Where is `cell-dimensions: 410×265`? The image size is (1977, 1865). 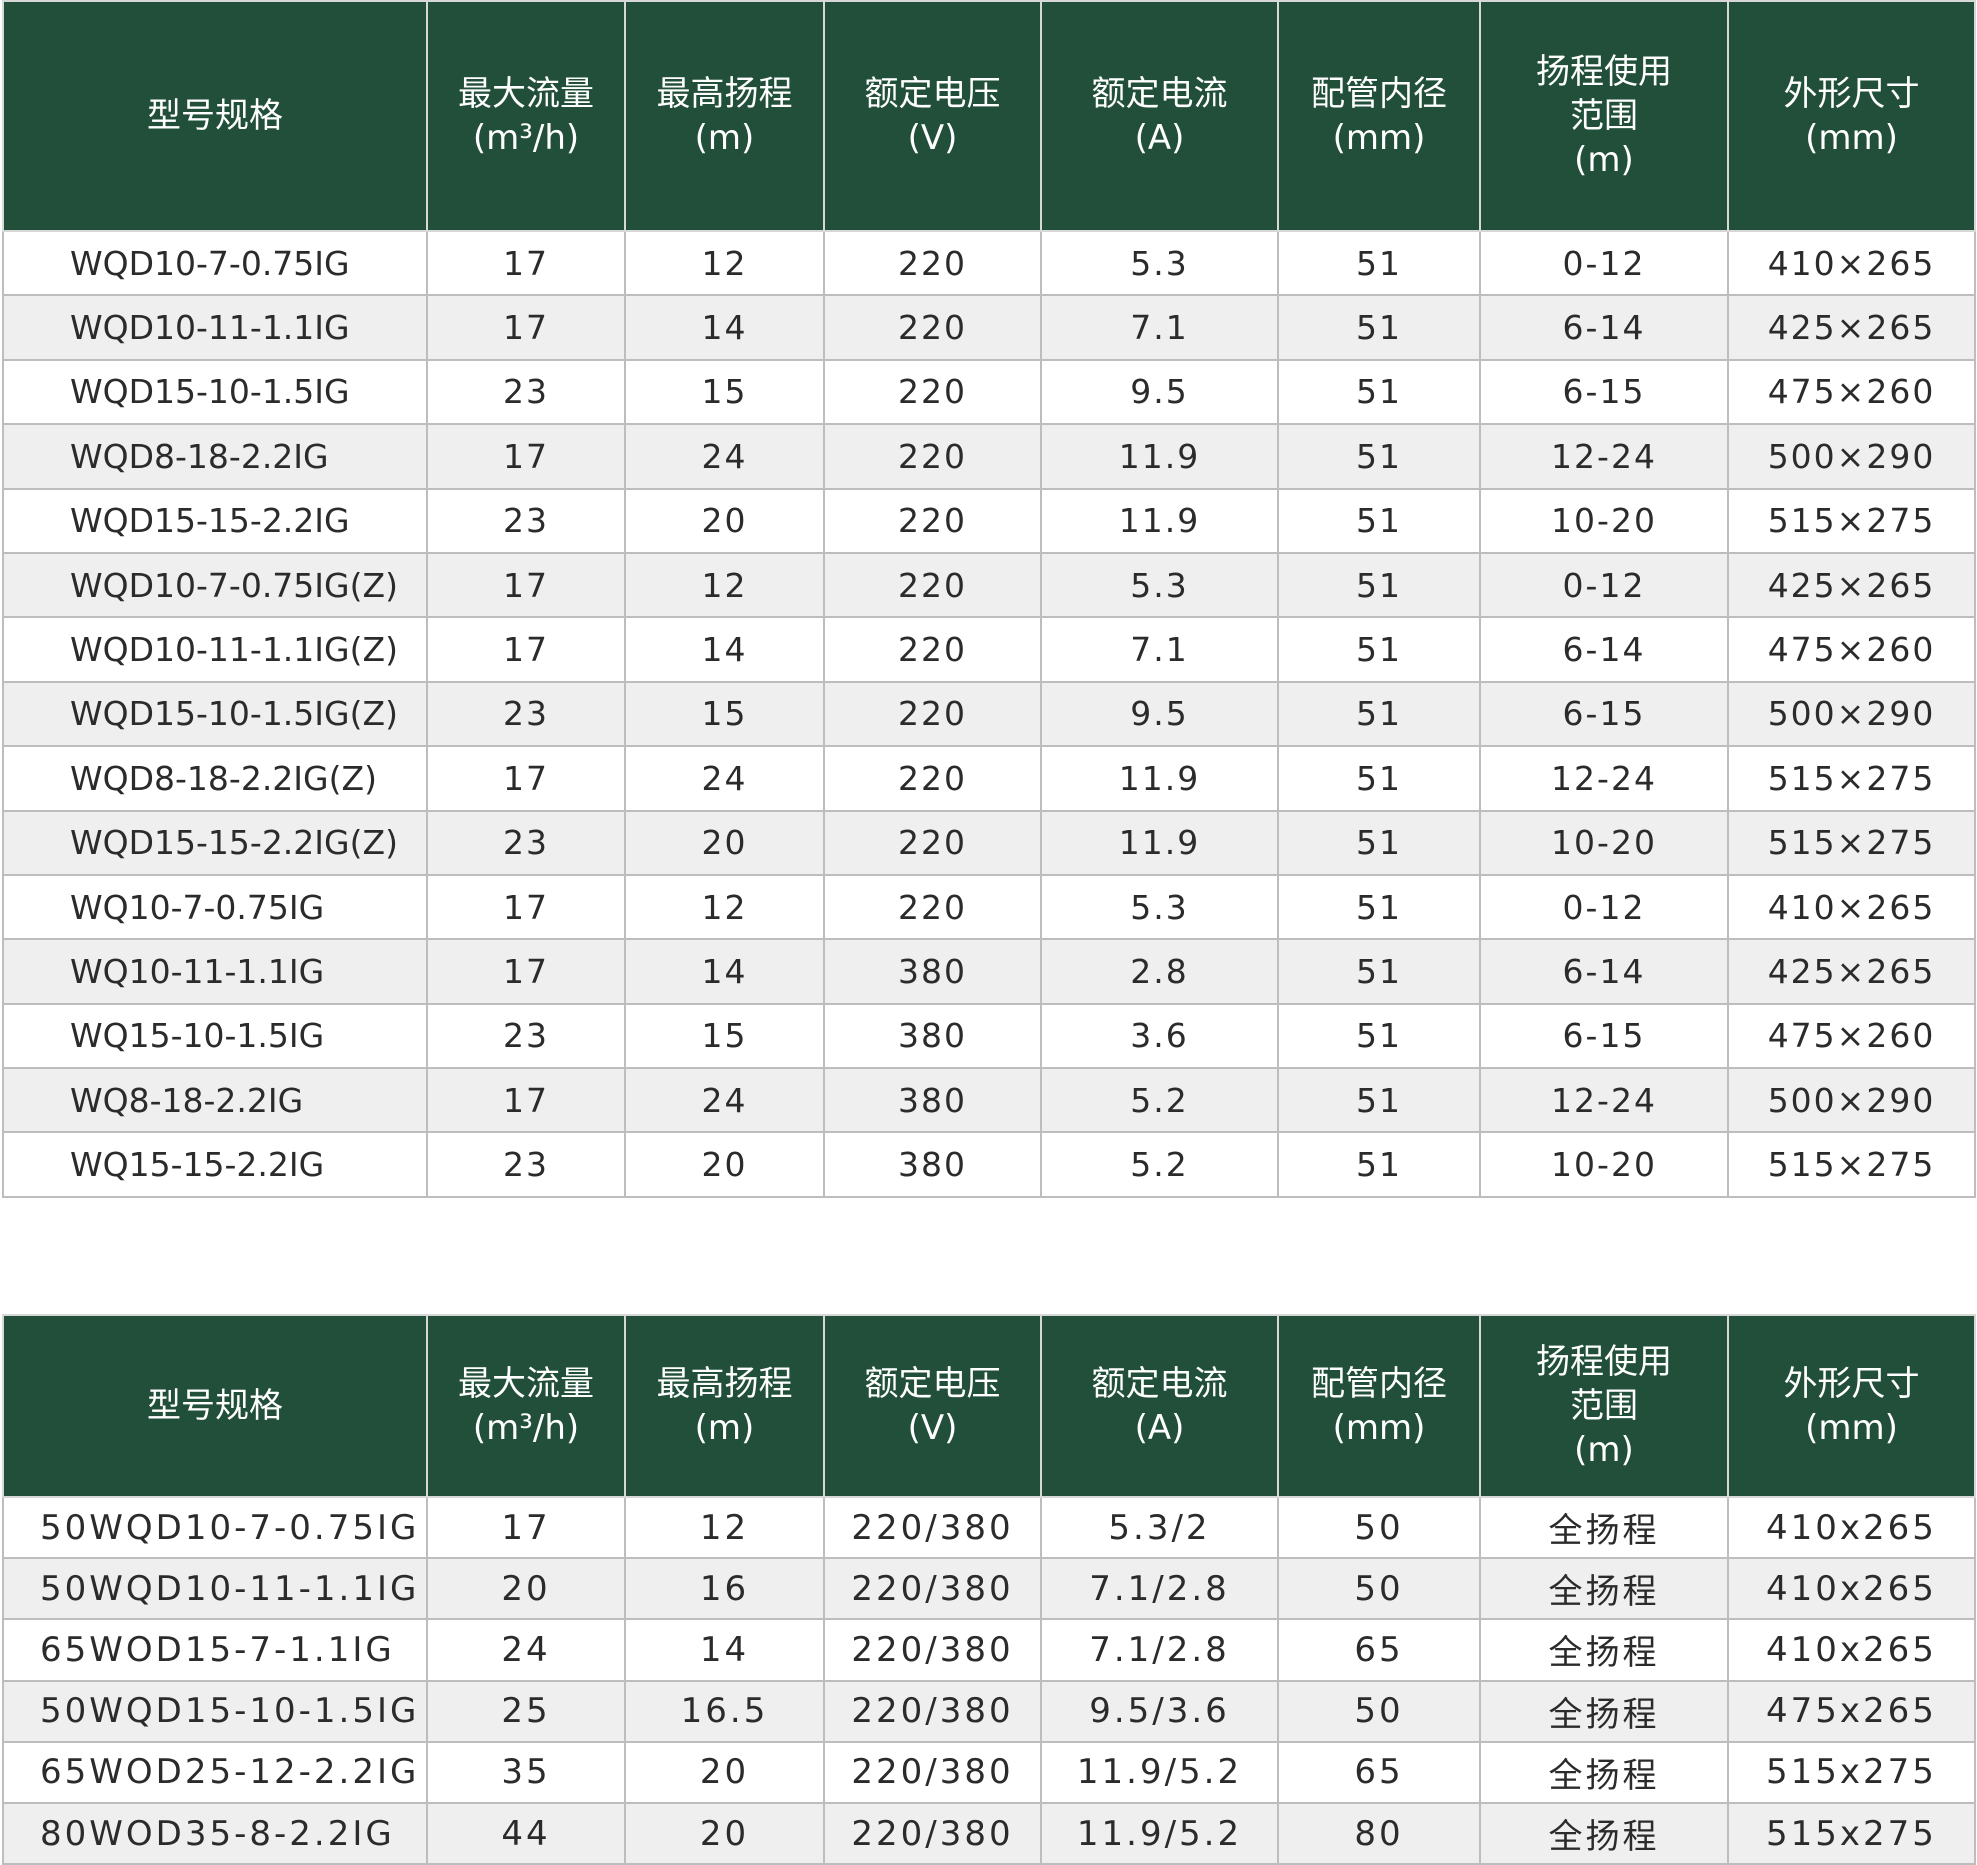
cell-dimensions: 410×265 is located at coordinates (1851, 263).